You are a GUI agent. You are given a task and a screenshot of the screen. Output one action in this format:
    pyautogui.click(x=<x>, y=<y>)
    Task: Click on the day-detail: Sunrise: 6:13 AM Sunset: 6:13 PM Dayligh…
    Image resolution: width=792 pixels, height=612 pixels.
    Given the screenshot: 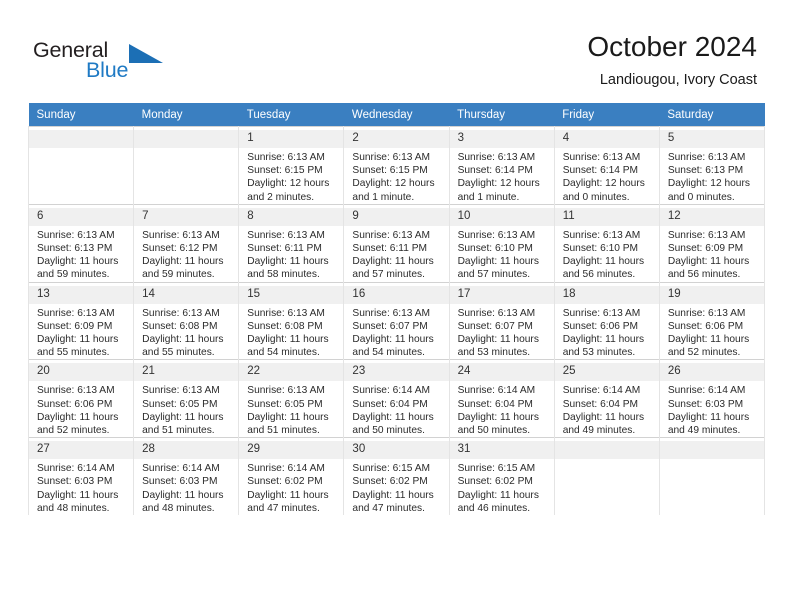 What is the action you would take?
    pyautogui.click(x=78, y=255)
    